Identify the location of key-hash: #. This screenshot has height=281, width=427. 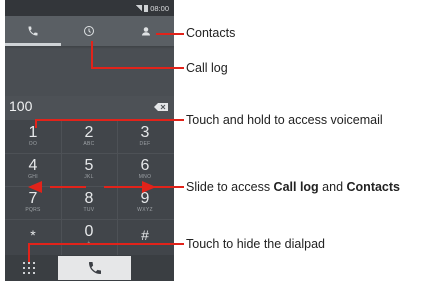
(145, 237).